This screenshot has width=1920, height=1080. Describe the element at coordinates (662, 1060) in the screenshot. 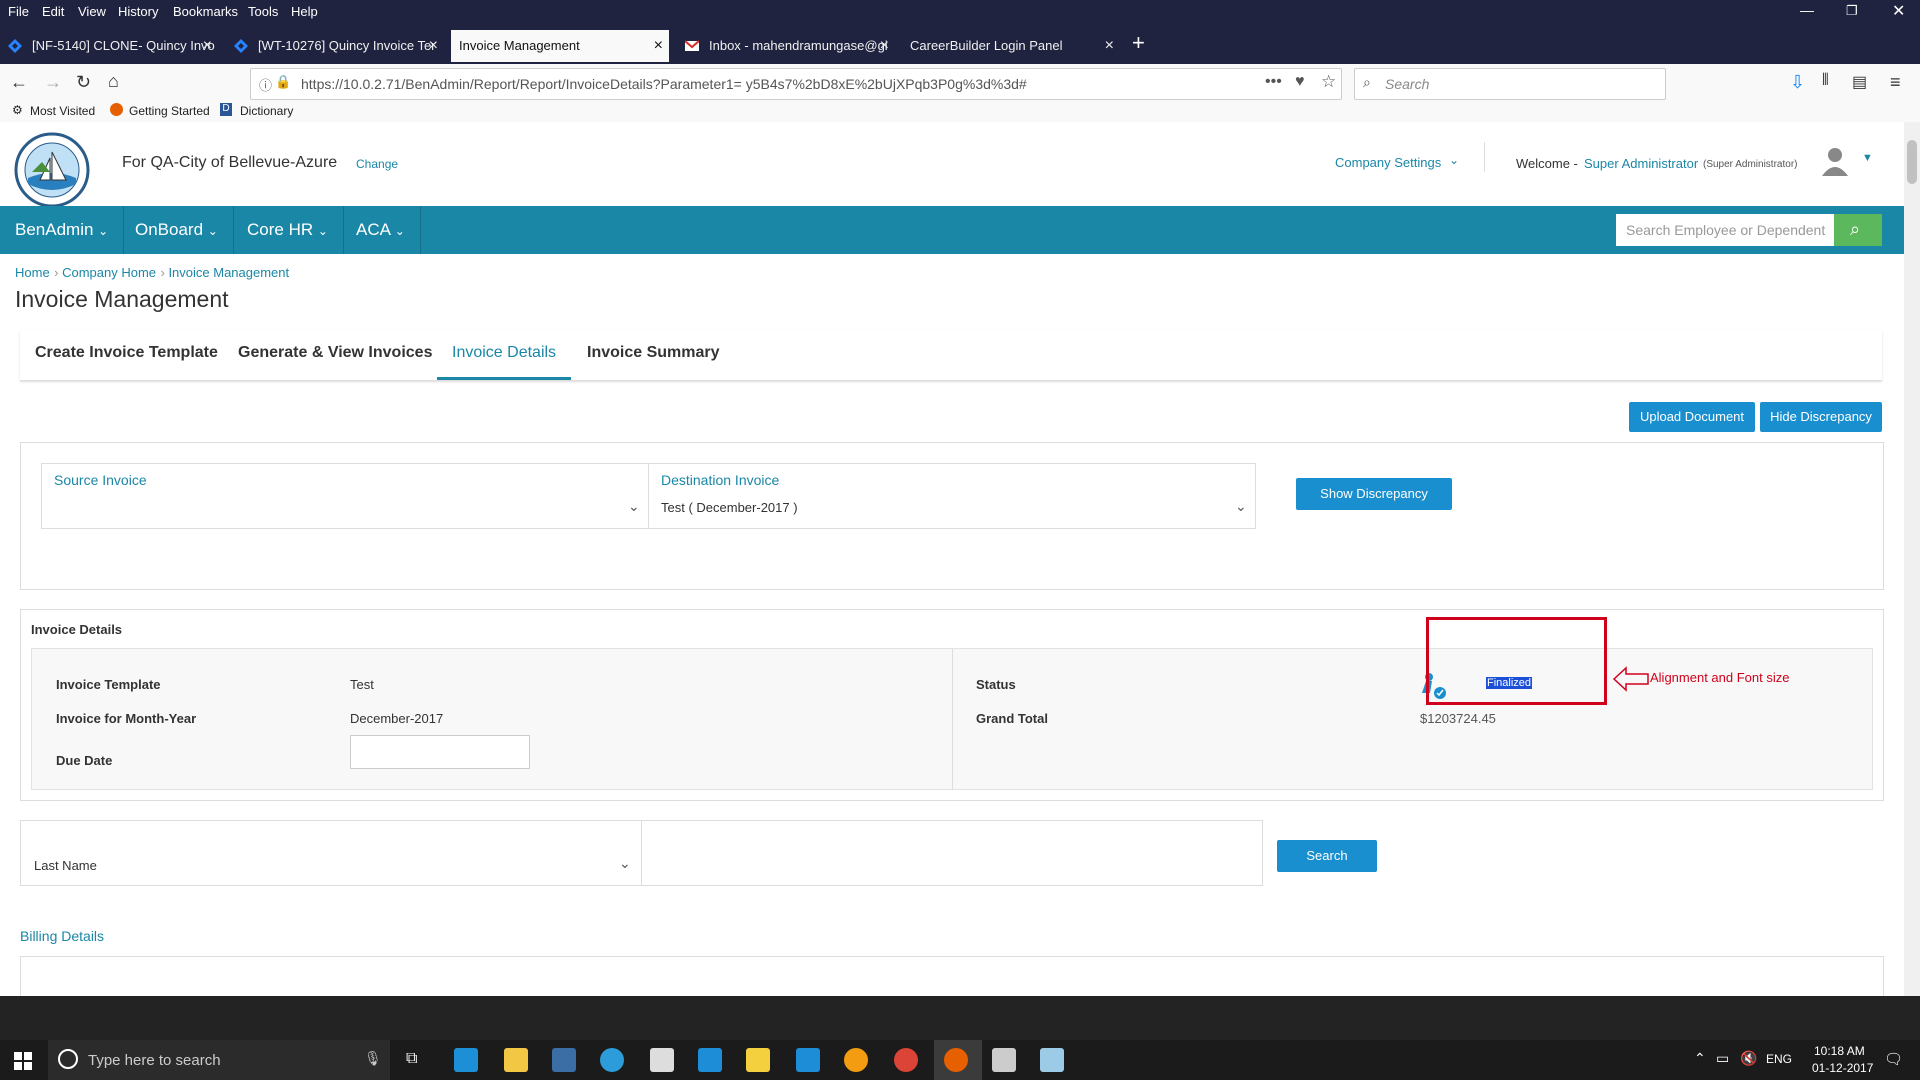

I see `mail-icon` at that location.